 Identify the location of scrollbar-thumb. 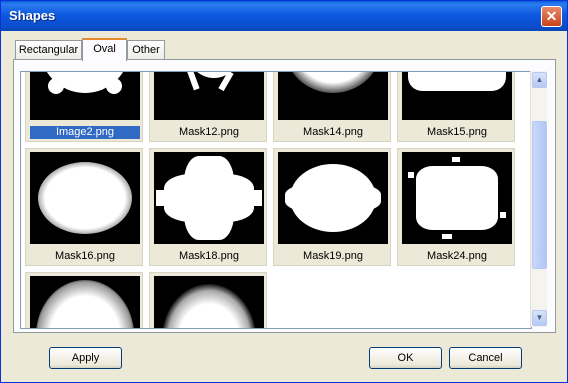
(539, 195).